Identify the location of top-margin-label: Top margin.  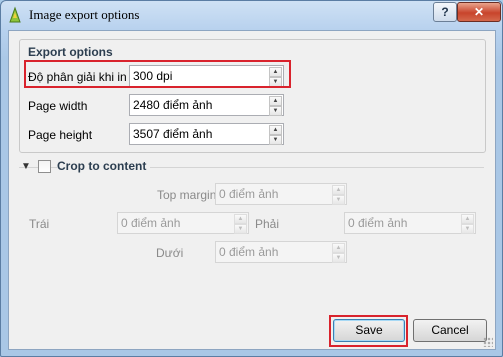
(187, 195).